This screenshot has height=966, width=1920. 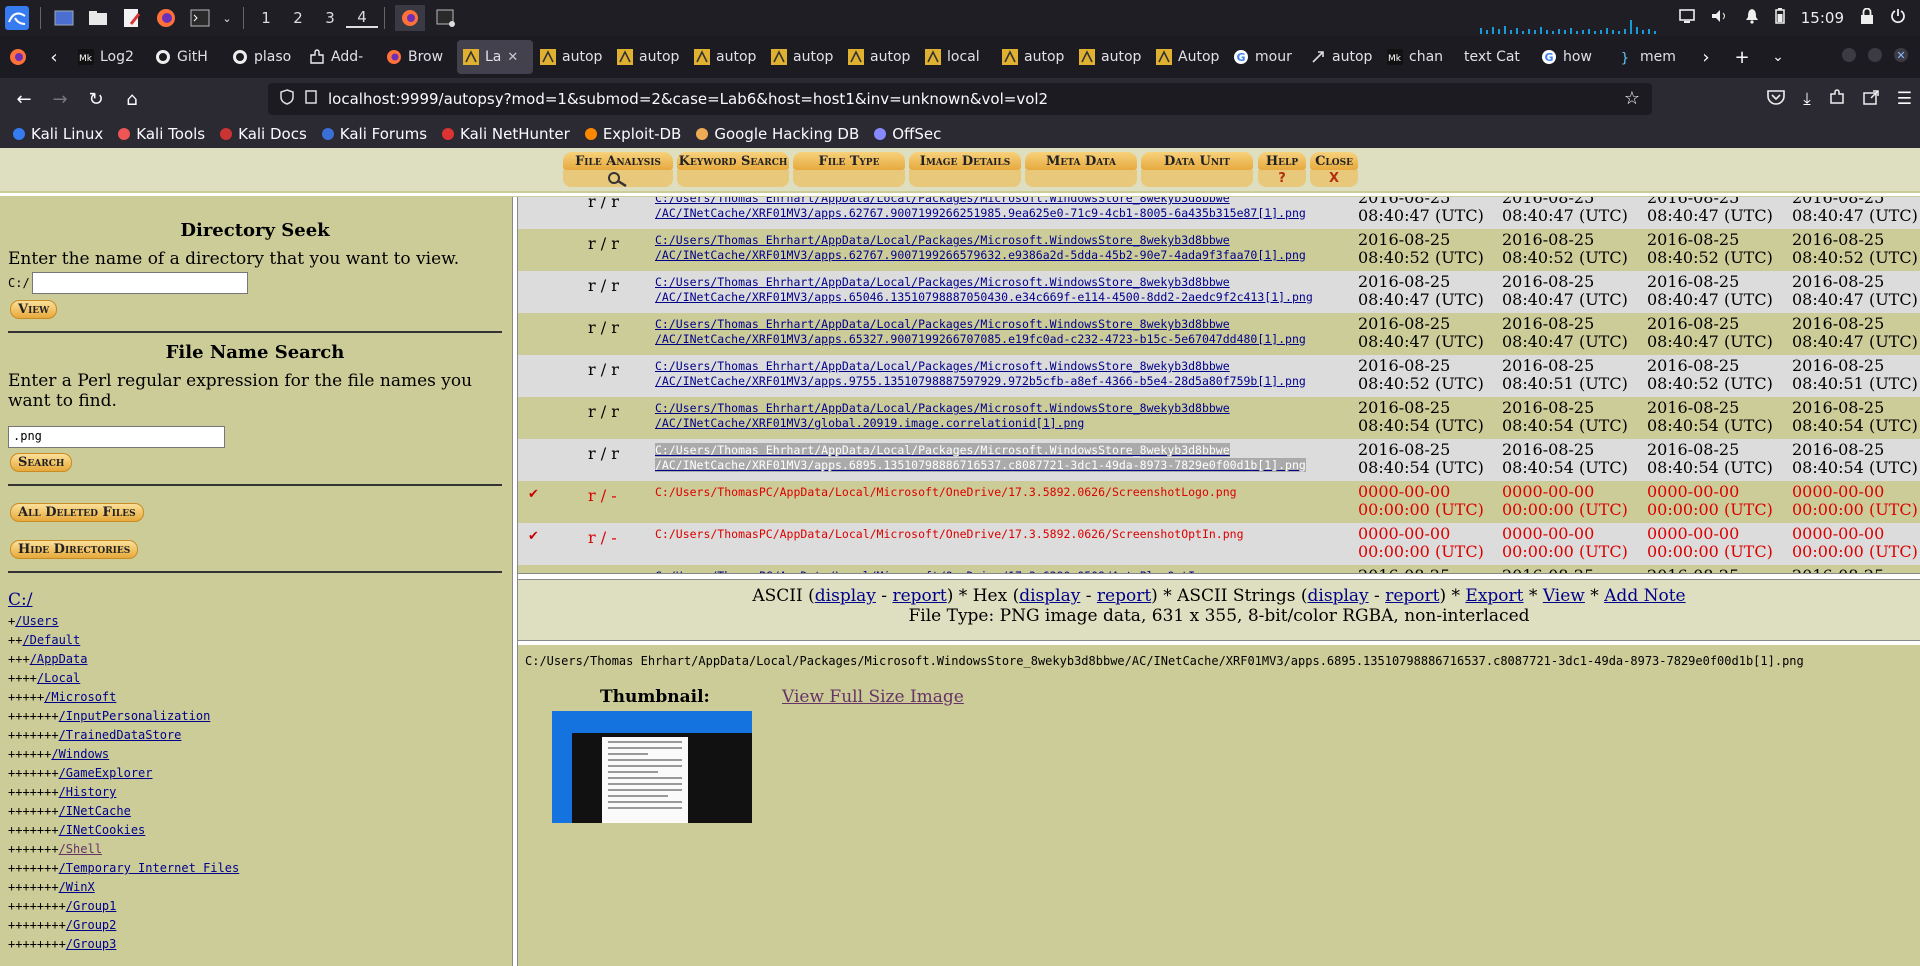 What do you see at coordinates (1049, 596) in the screenshot?
I see `hex-display-link: display` at bounding box center [1049, 596].